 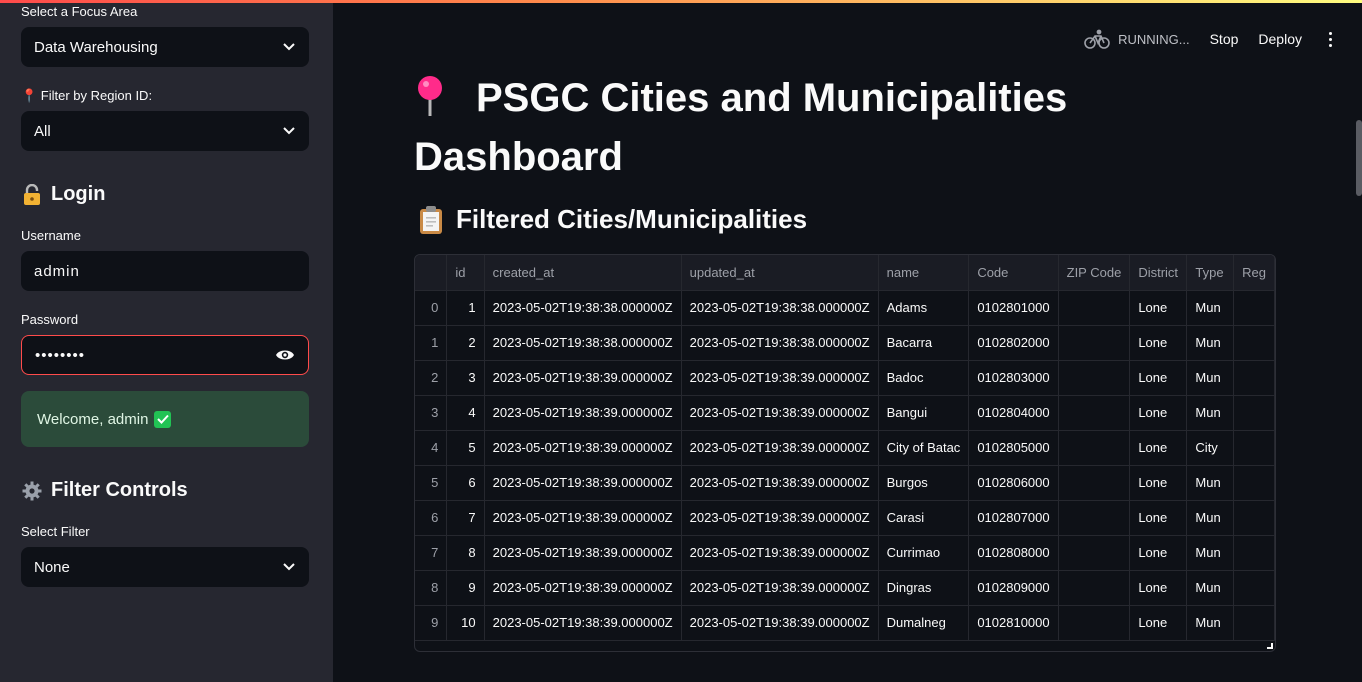 What do you see at coordinates (1013, 413) in the screenshot?
I see `table-cell: 0102804000` at bounding box center [1013, 413].